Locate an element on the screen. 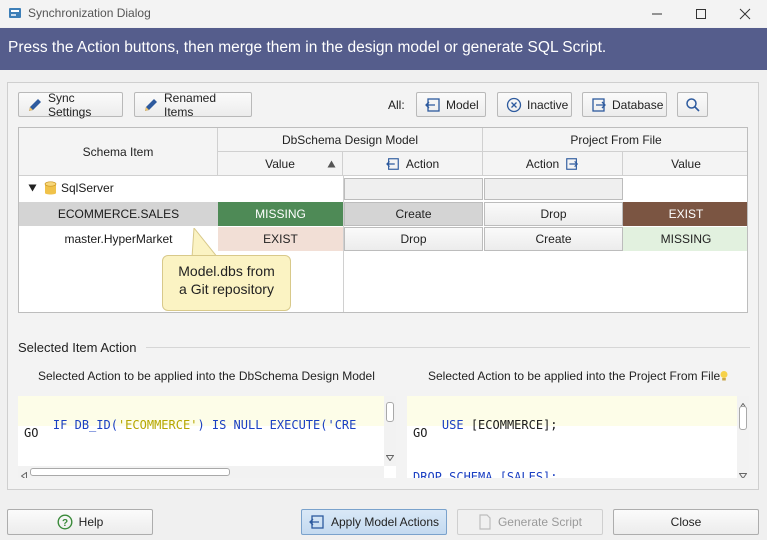 This screenshot has width=767, height=540. help-icon: ? is located at coordinates (65, 522).